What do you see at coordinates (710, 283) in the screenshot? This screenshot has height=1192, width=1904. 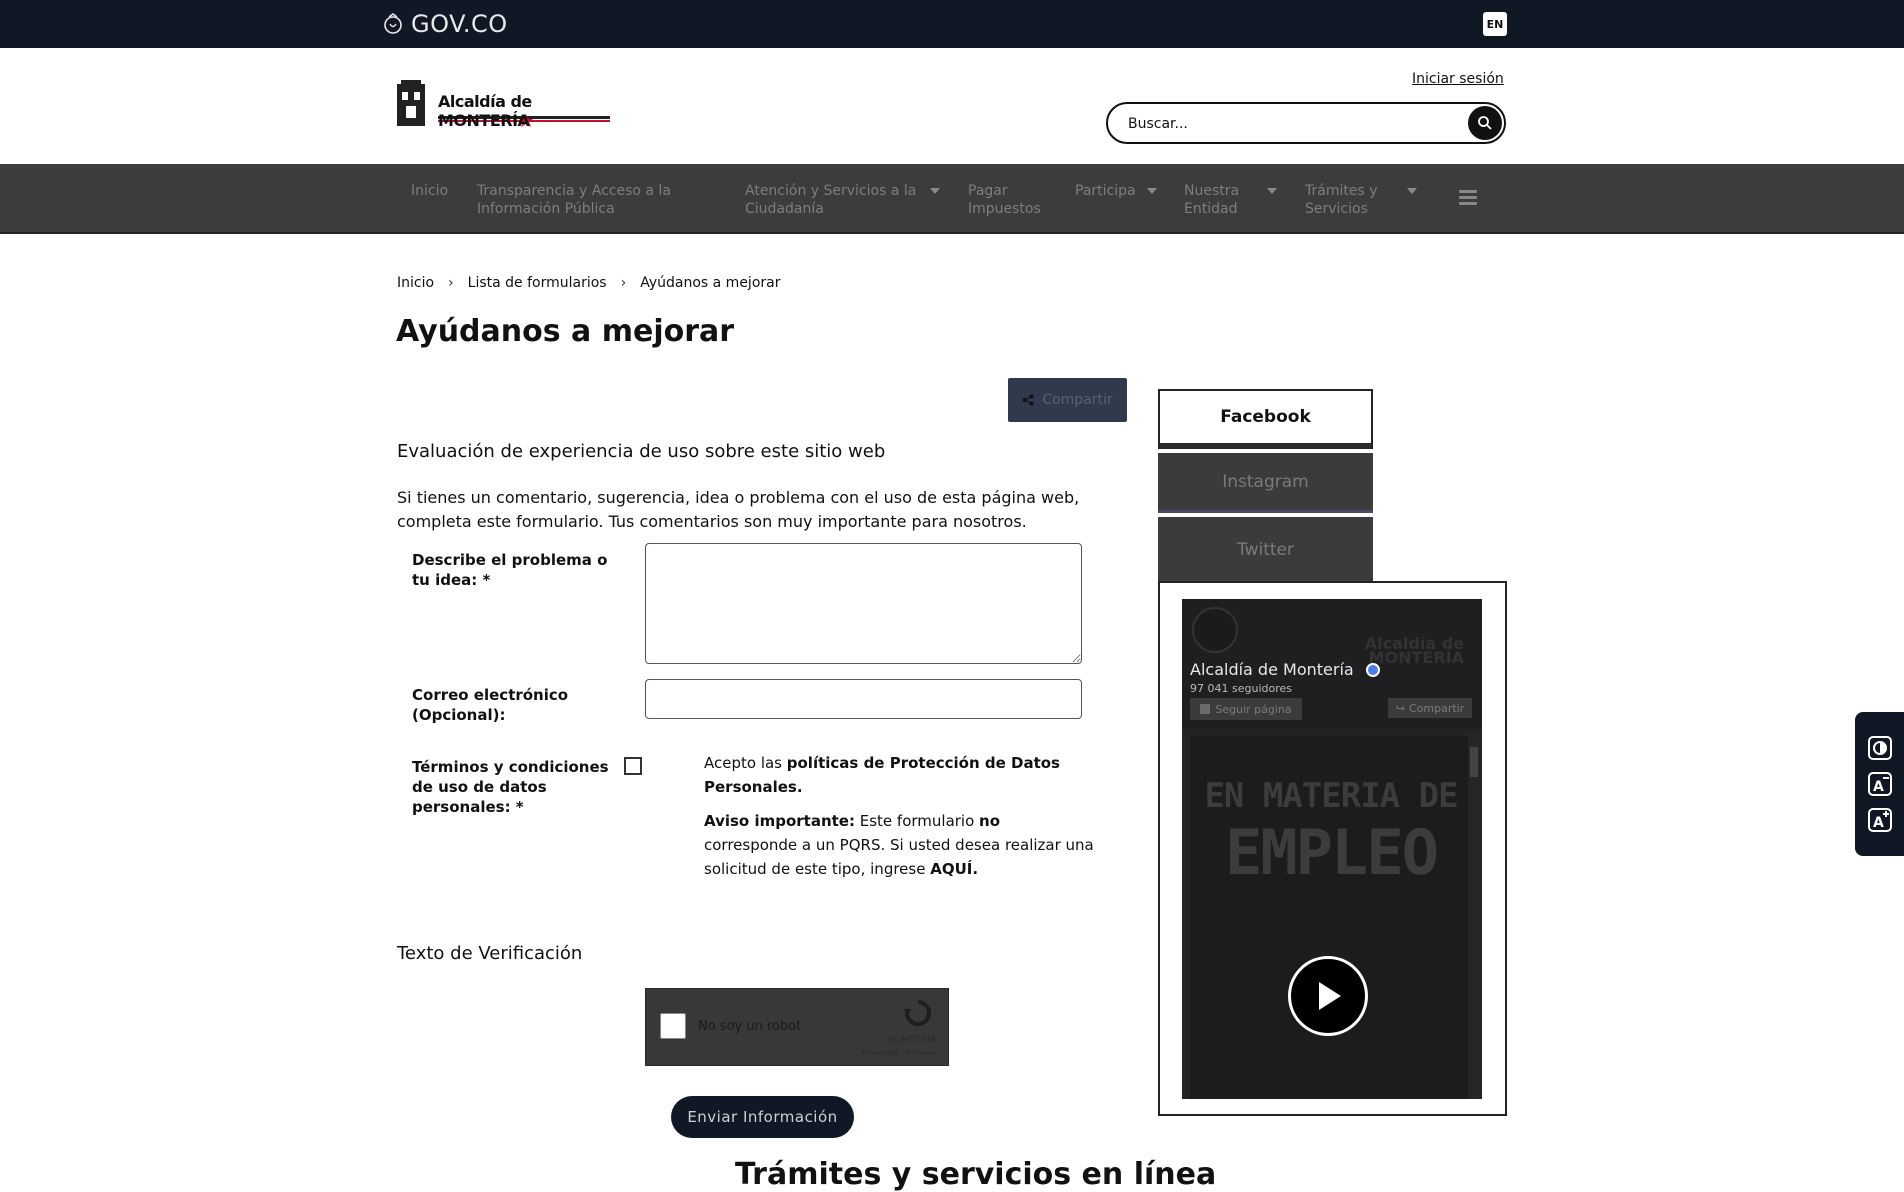 I see `breadcrumb-item-current: Ayúdanos a mejorar` at bounding box center [710, 283].